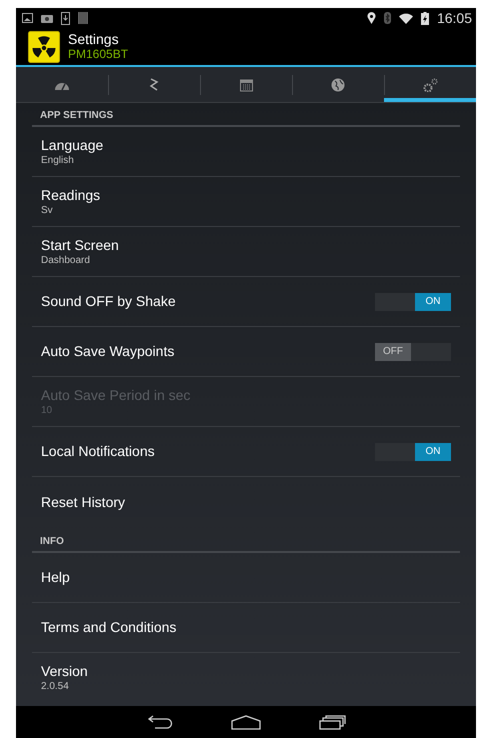 The height and width of the screenshot is (738, 485). I want to click on switch-thumb: OFF, so click(393, 351).